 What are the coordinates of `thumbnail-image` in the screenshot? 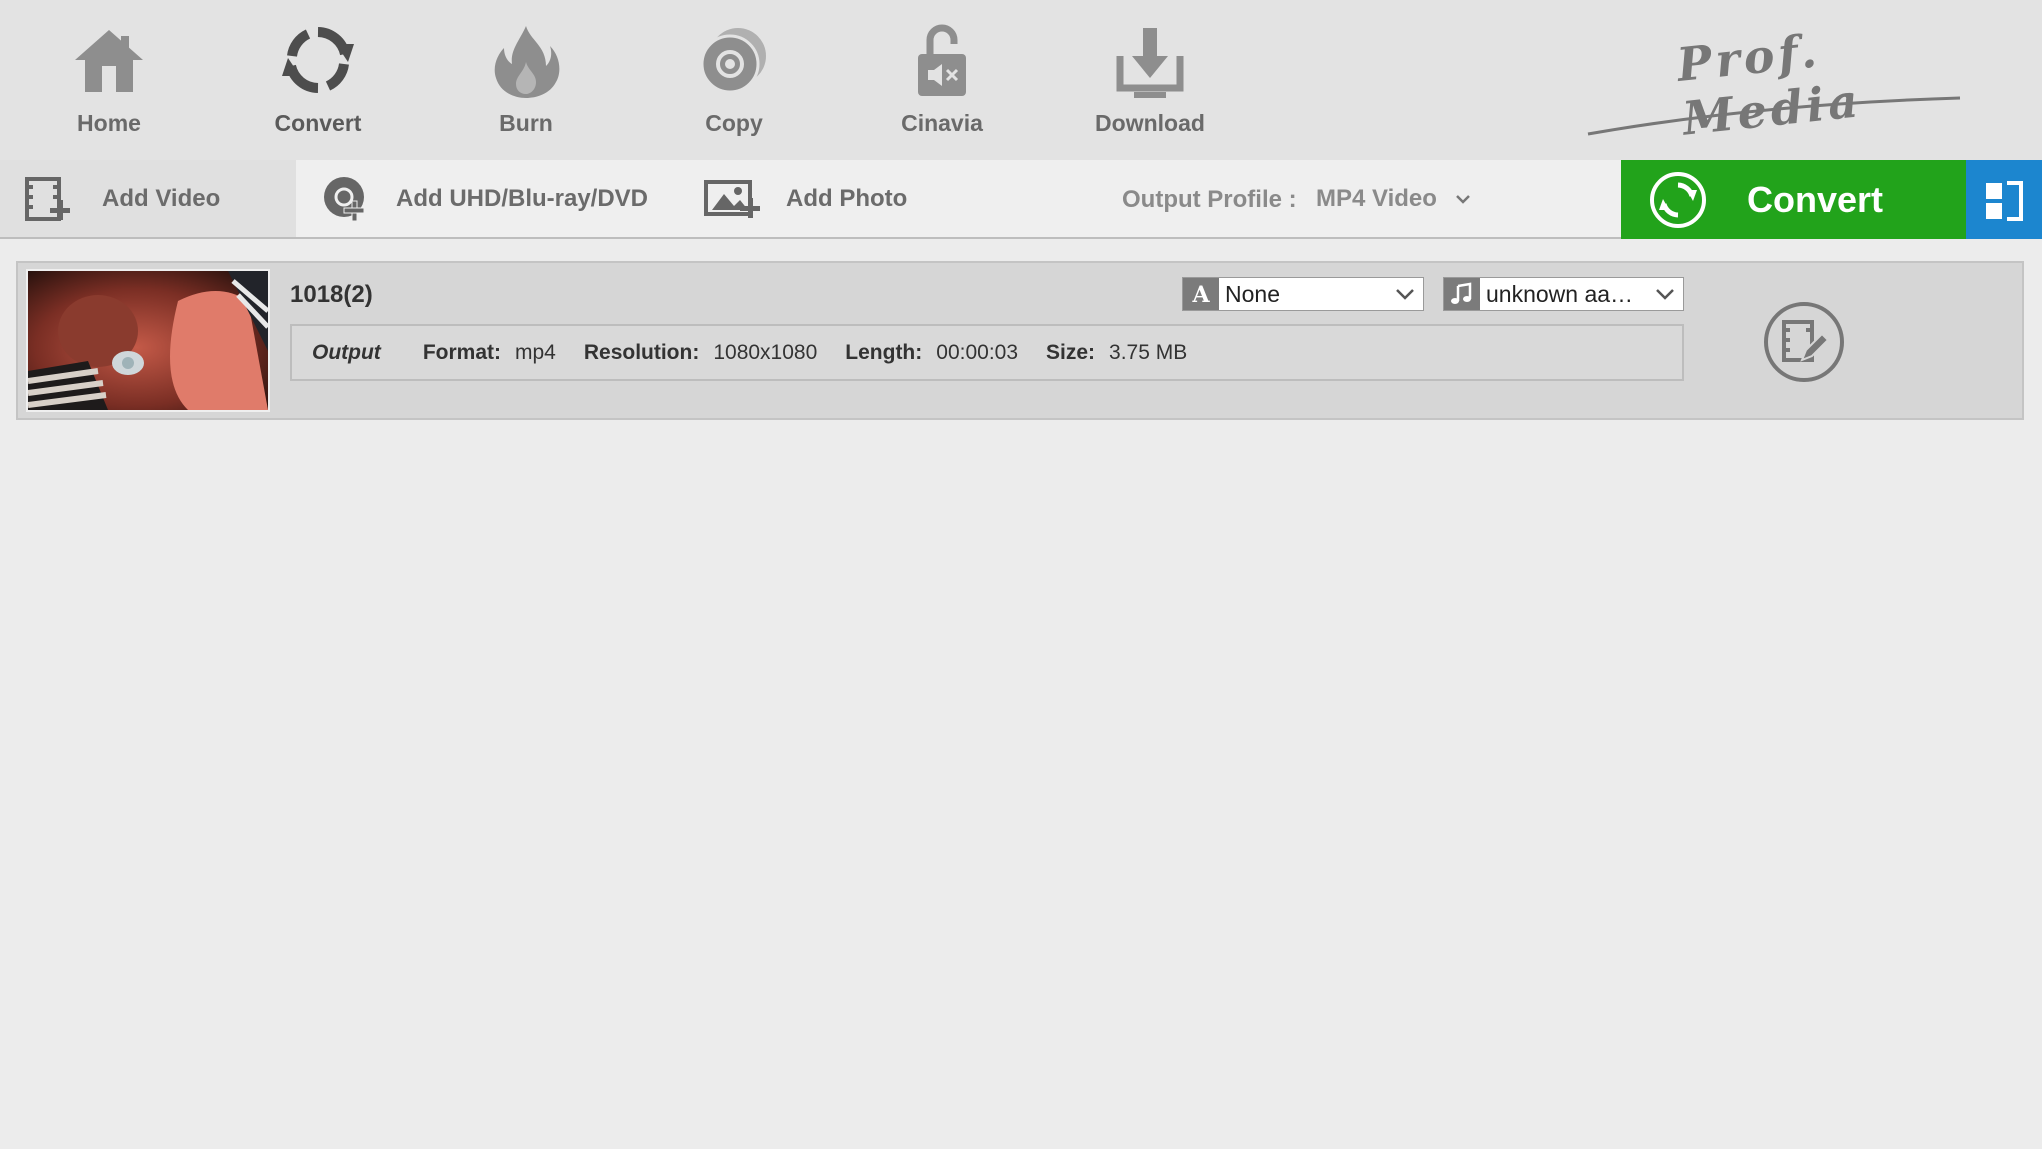 It's located at (148, 340).